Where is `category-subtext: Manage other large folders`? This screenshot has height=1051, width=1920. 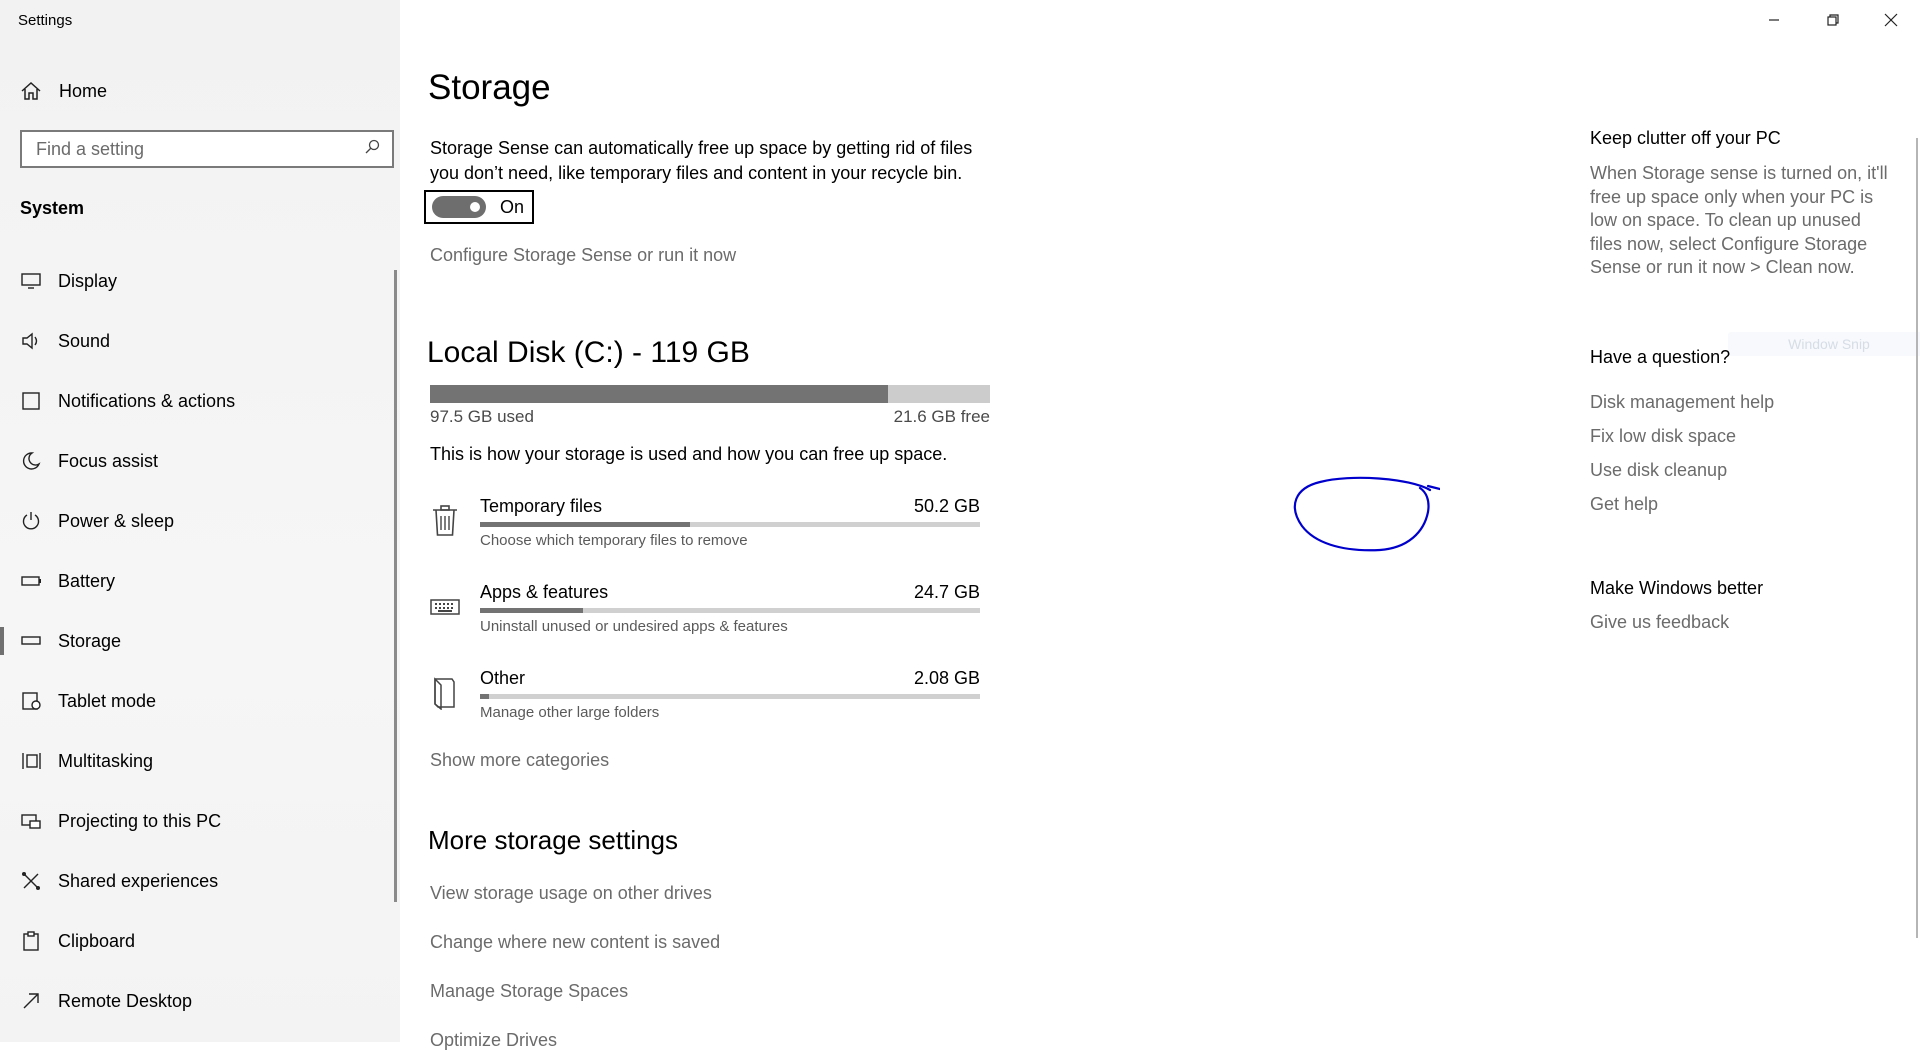
category-subtext: Manage other large folders is located at coordinates (570, 712).